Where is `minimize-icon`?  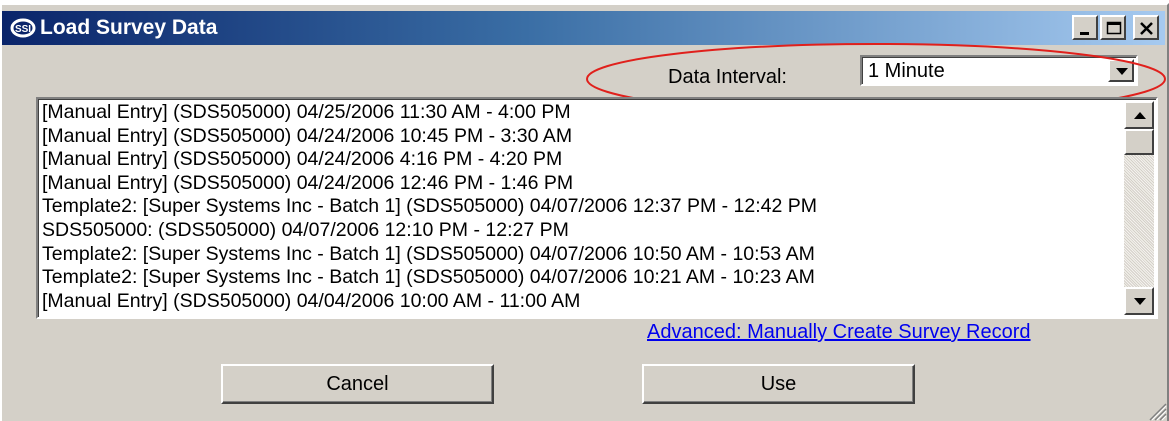
minimize-icon is located at coordinates (1084, 33).